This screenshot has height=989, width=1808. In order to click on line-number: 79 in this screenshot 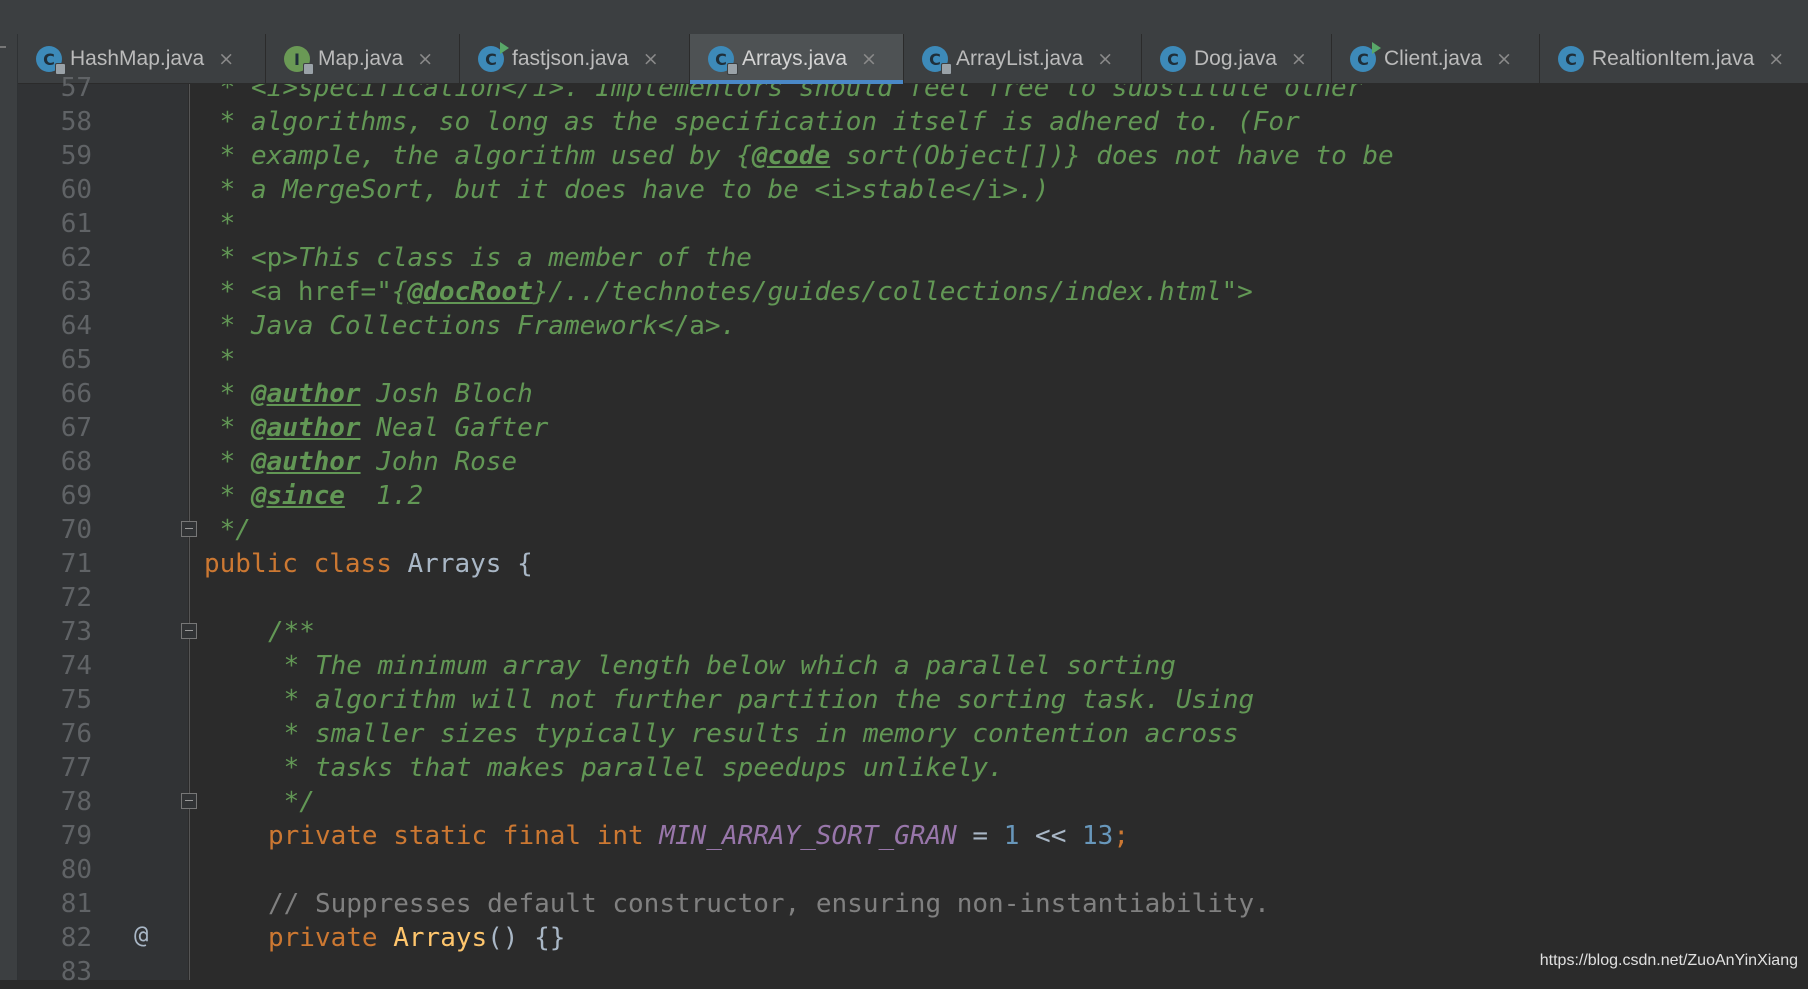, I will do `click(76, 836)`.